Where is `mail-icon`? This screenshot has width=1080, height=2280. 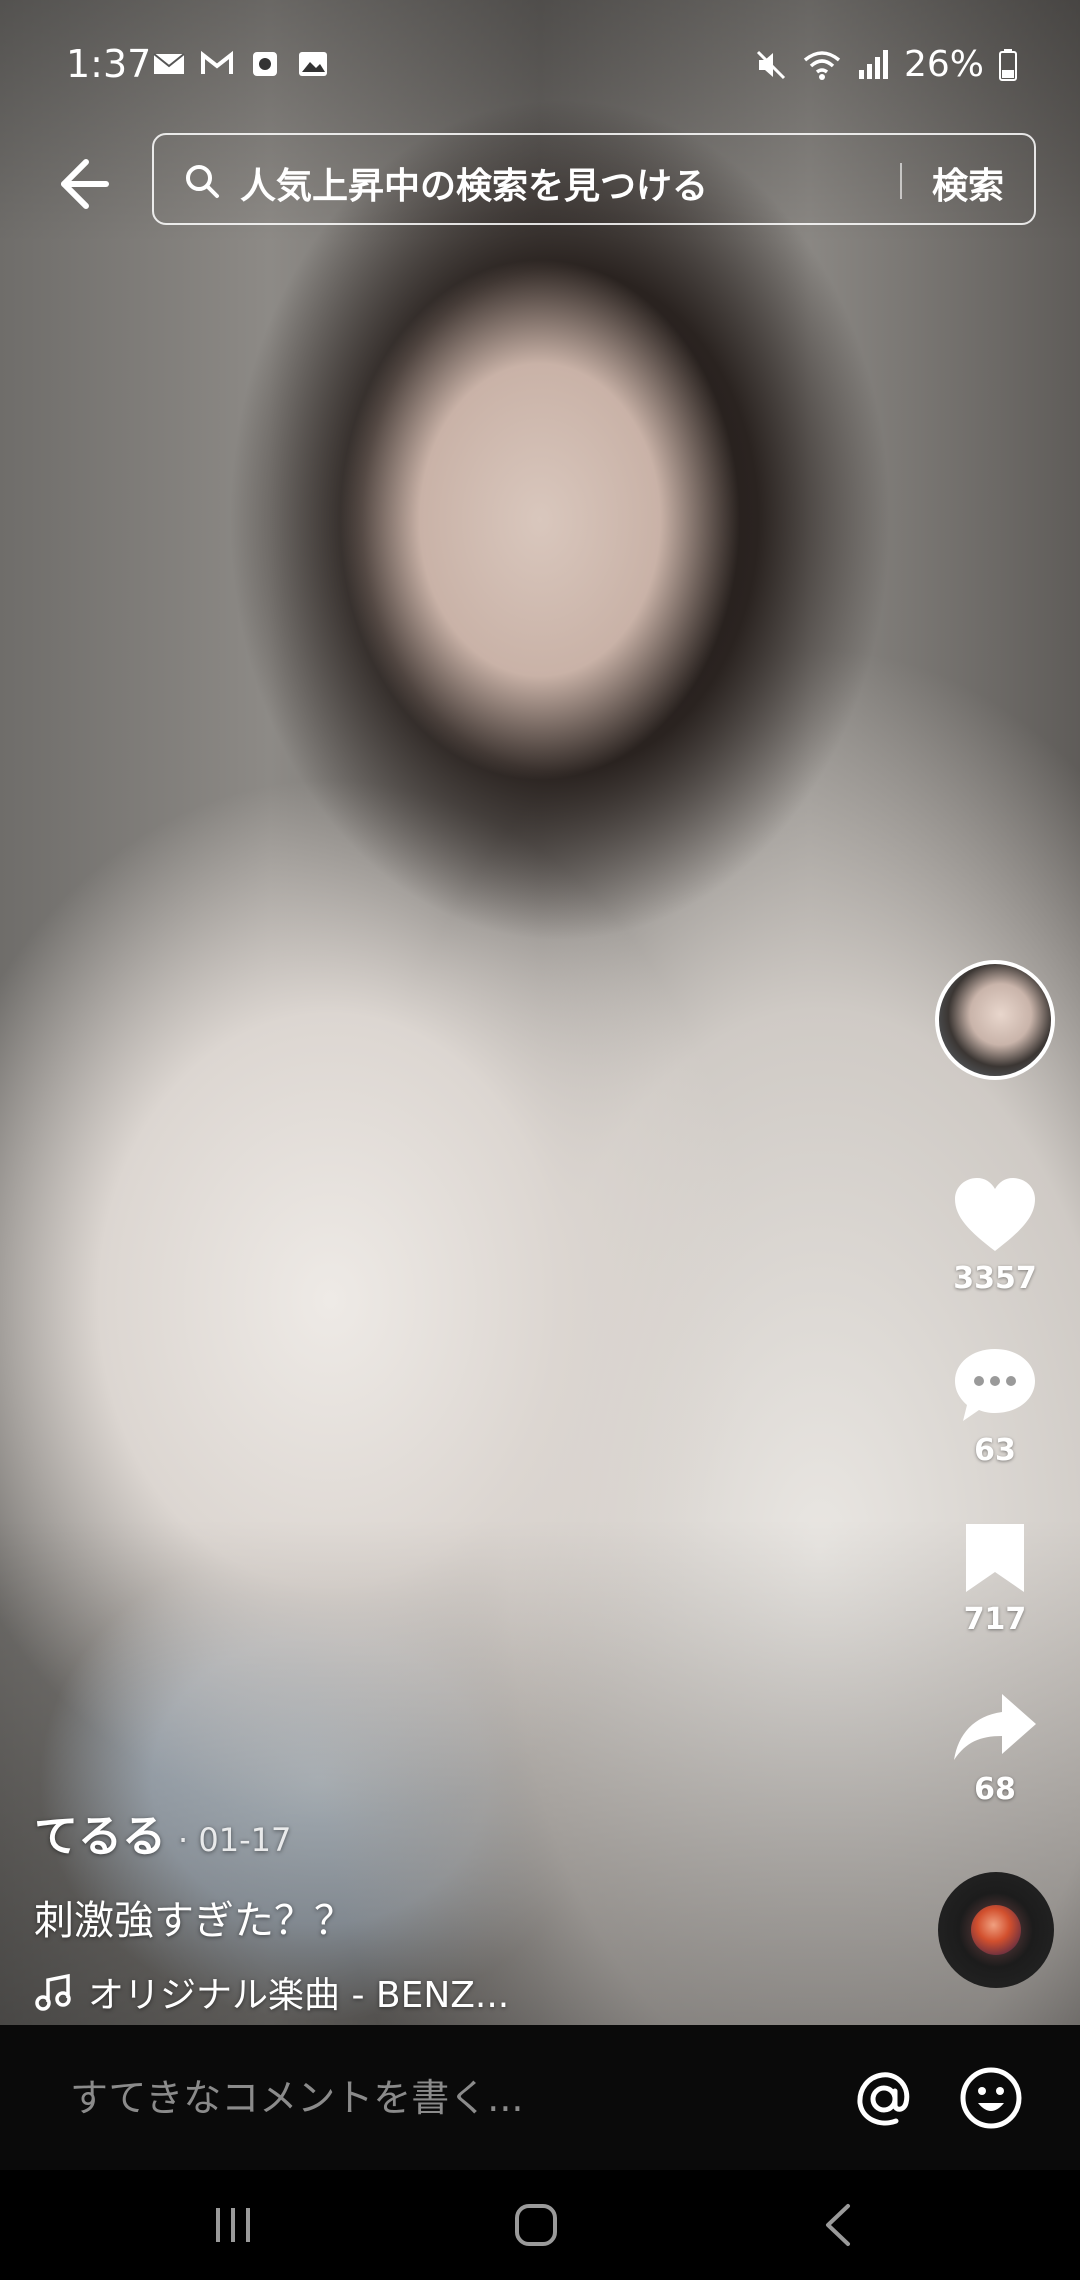 mail-icon is located at coordinates (169, 63).